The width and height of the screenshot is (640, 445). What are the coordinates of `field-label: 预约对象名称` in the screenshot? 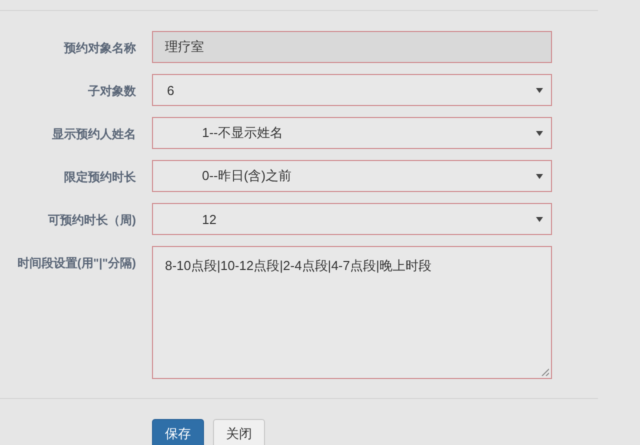 It's located at (99, 48).